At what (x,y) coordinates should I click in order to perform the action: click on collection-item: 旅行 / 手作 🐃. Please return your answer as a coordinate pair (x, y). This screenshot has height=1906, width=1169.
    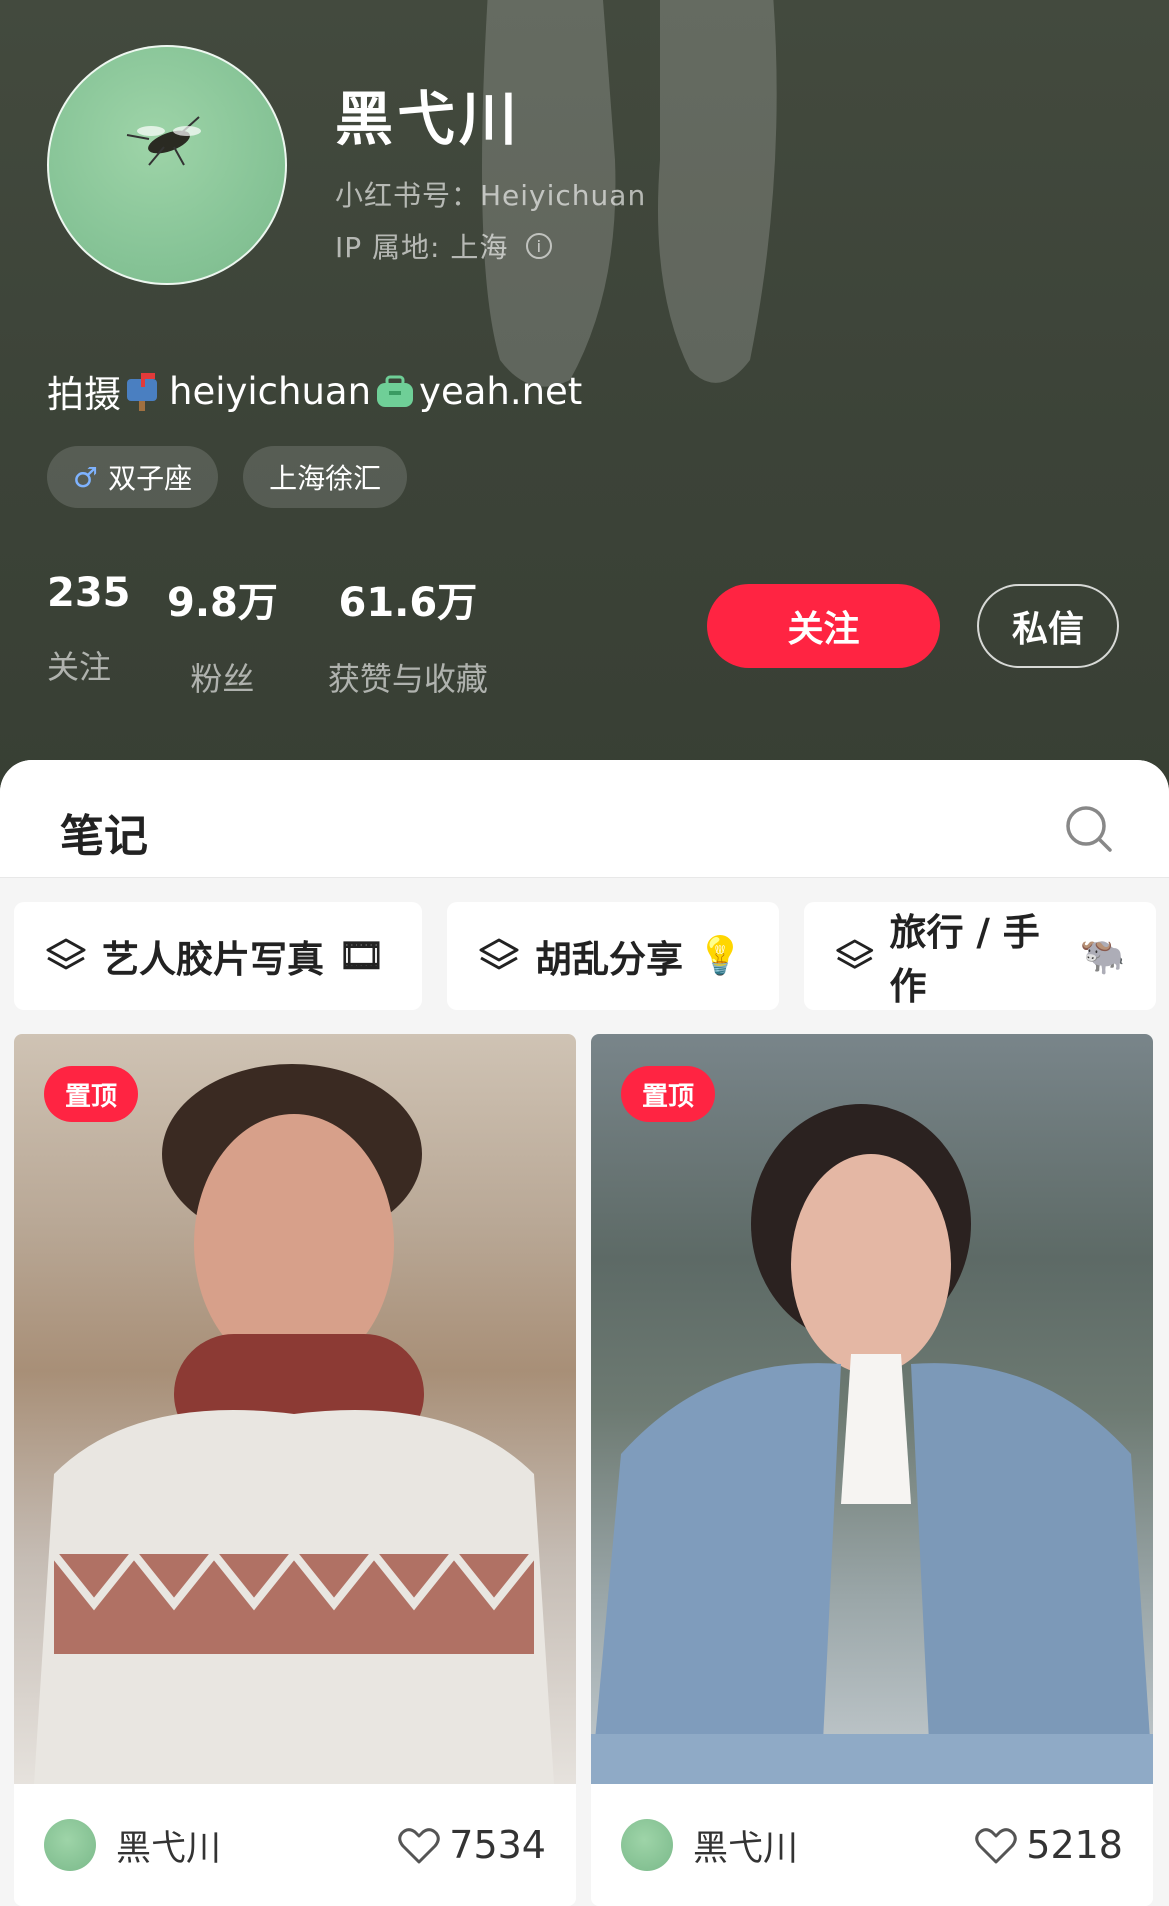
    Looking at the image, I should click on (980, 956).